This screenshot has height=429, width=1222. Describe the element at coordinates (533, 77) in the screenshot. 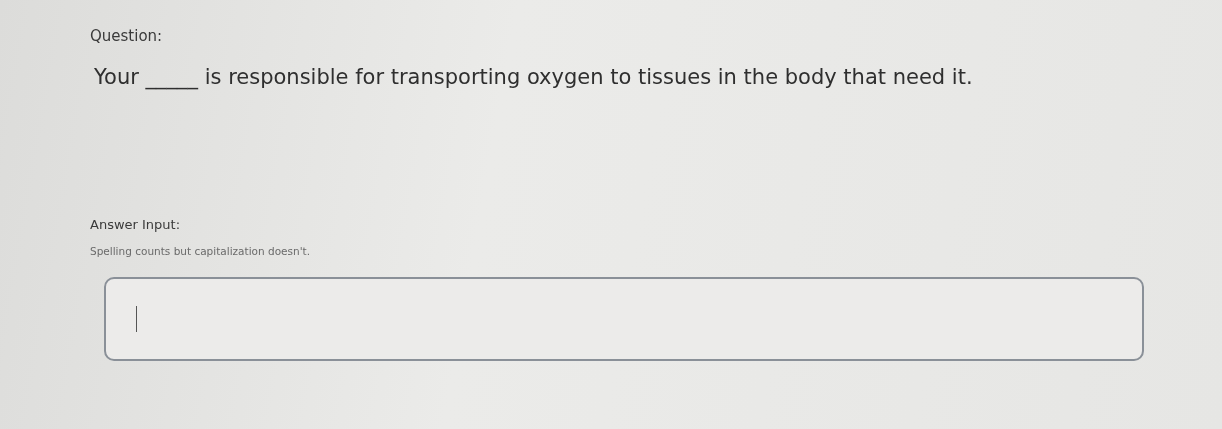

I see `question-text: Your _____ is responsible for transporting oxygen to tissues in the body that need it.` at that location.